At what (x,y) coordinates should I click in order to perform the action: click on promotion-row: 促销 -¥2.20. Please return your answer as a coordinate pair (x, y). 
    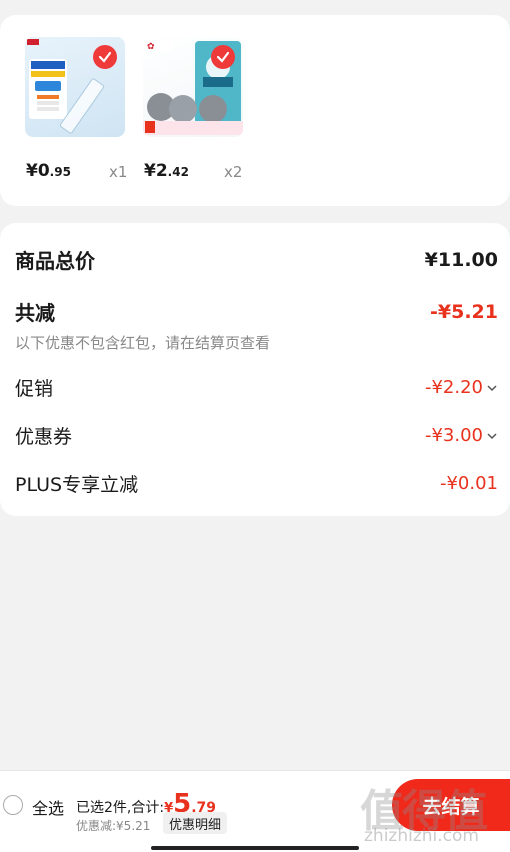
    Looking at the image, I should click on (256, 387).